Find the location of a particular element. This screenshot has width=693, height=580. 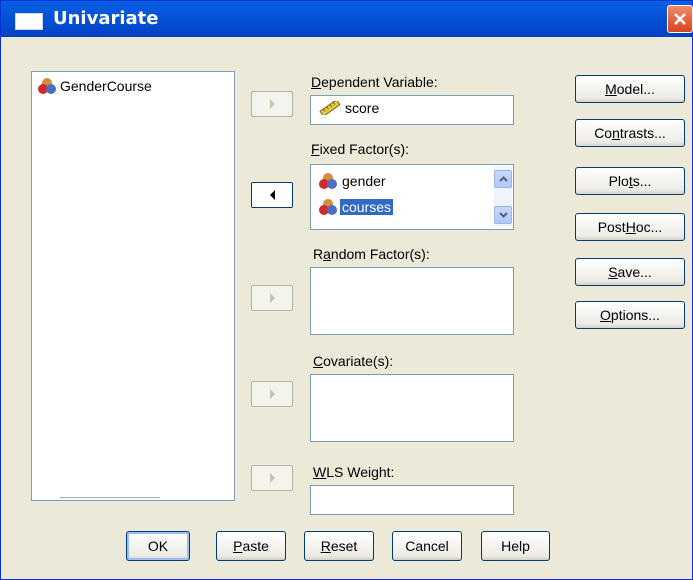

ok-button: OK is located at coordinates (158, 546).